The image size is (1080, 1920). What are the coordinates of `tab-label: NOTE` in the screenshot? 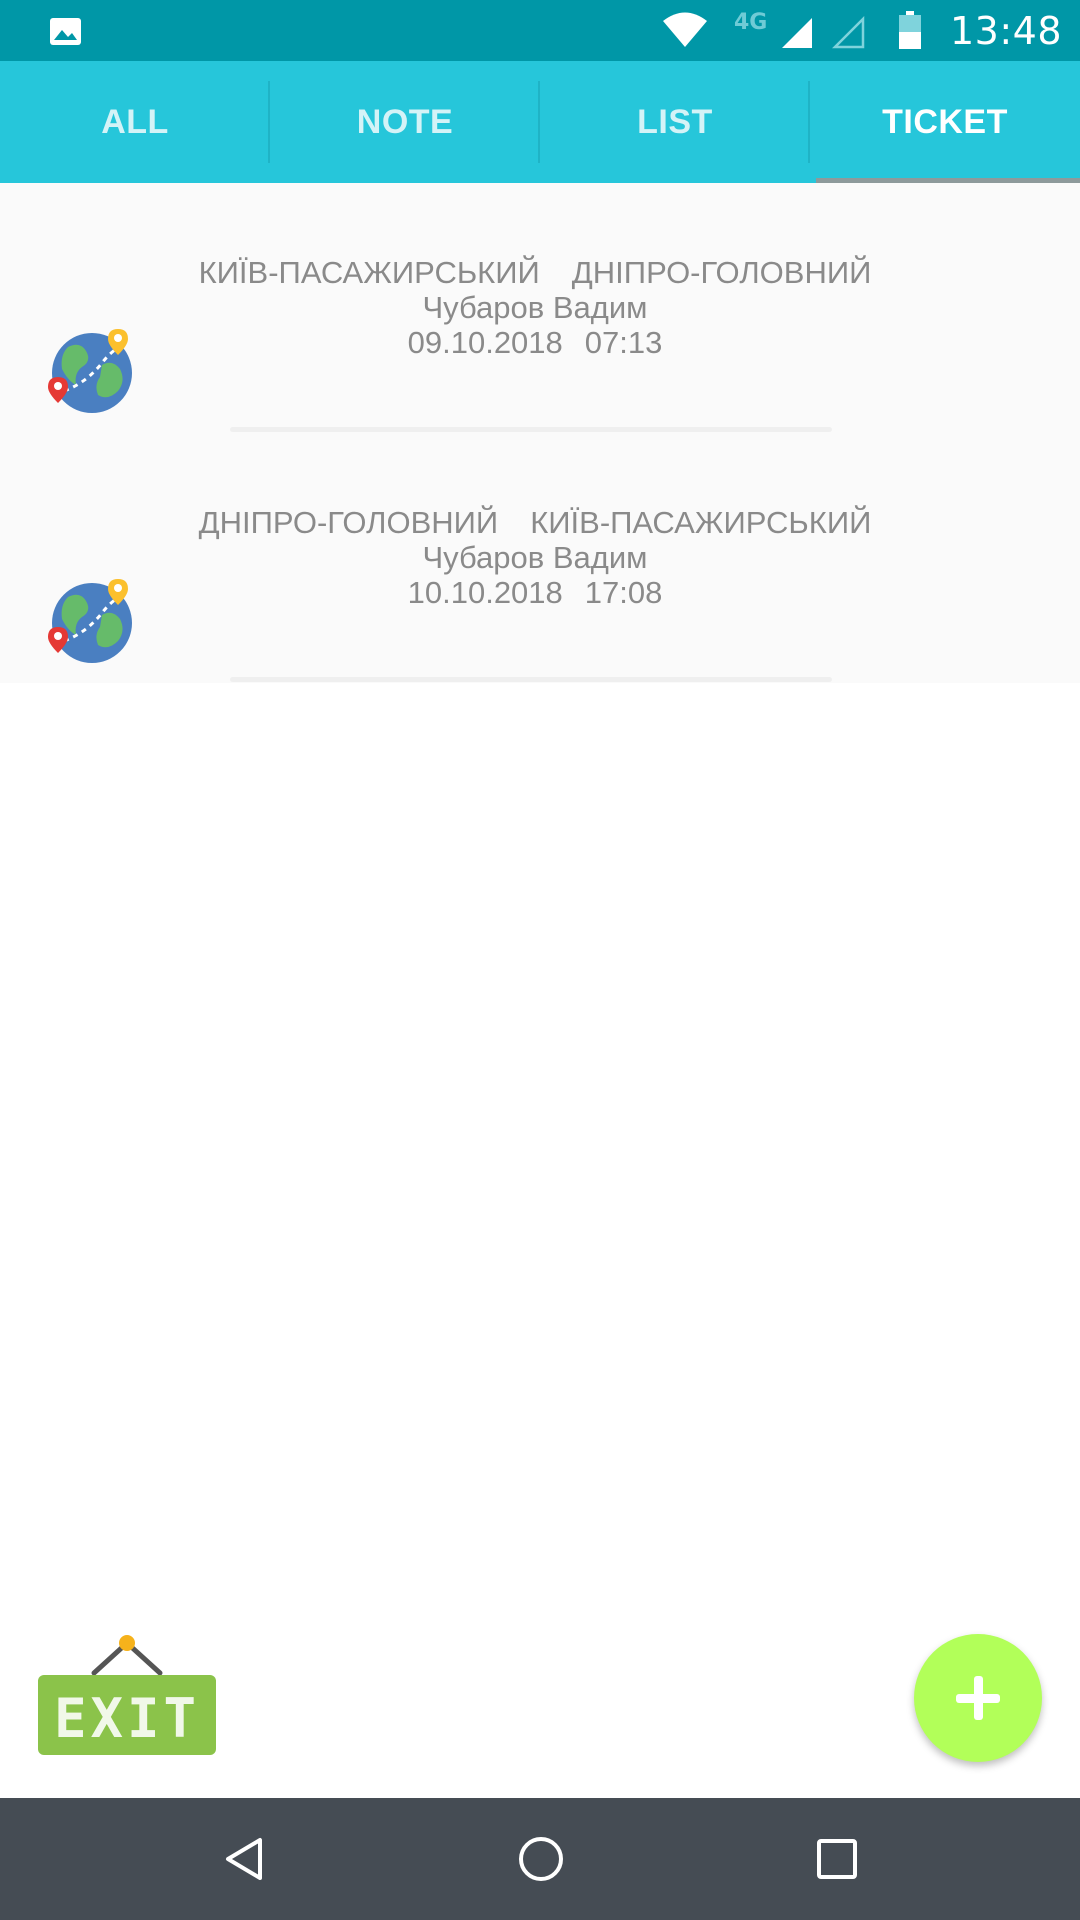 It's located at (405, 121).